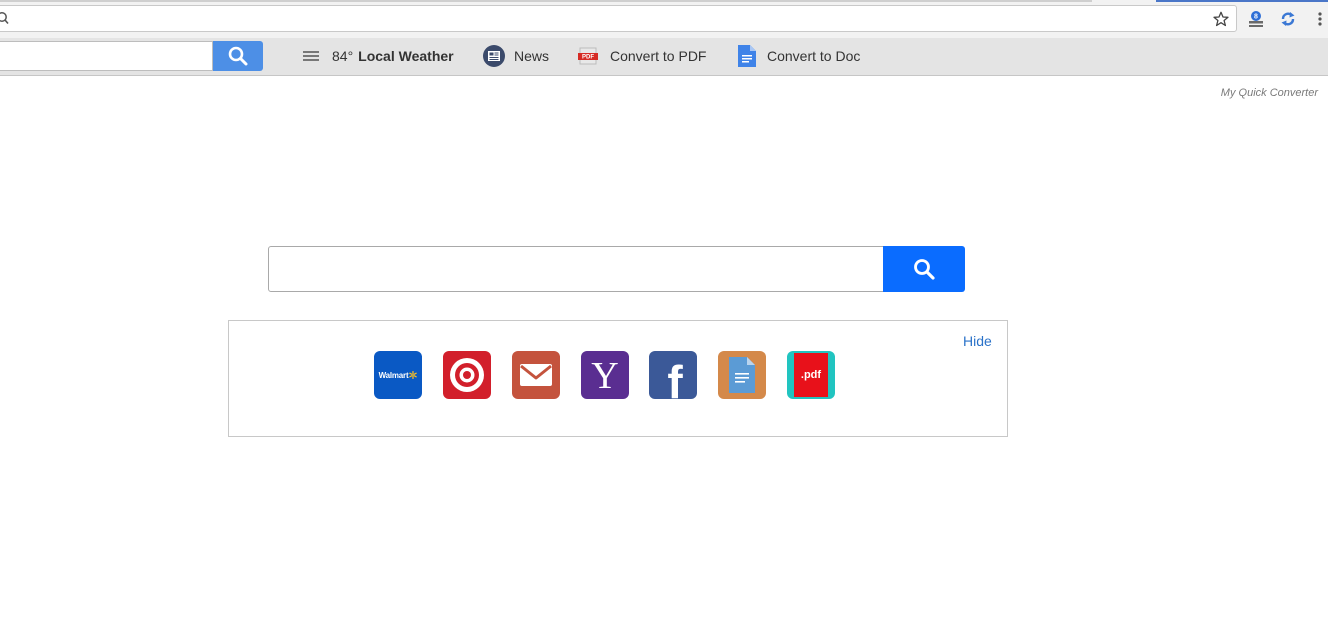  Describe the element at coordinates (393, 375) in the screenshot. I see `walmart-logo-text: Walmart` at that location.